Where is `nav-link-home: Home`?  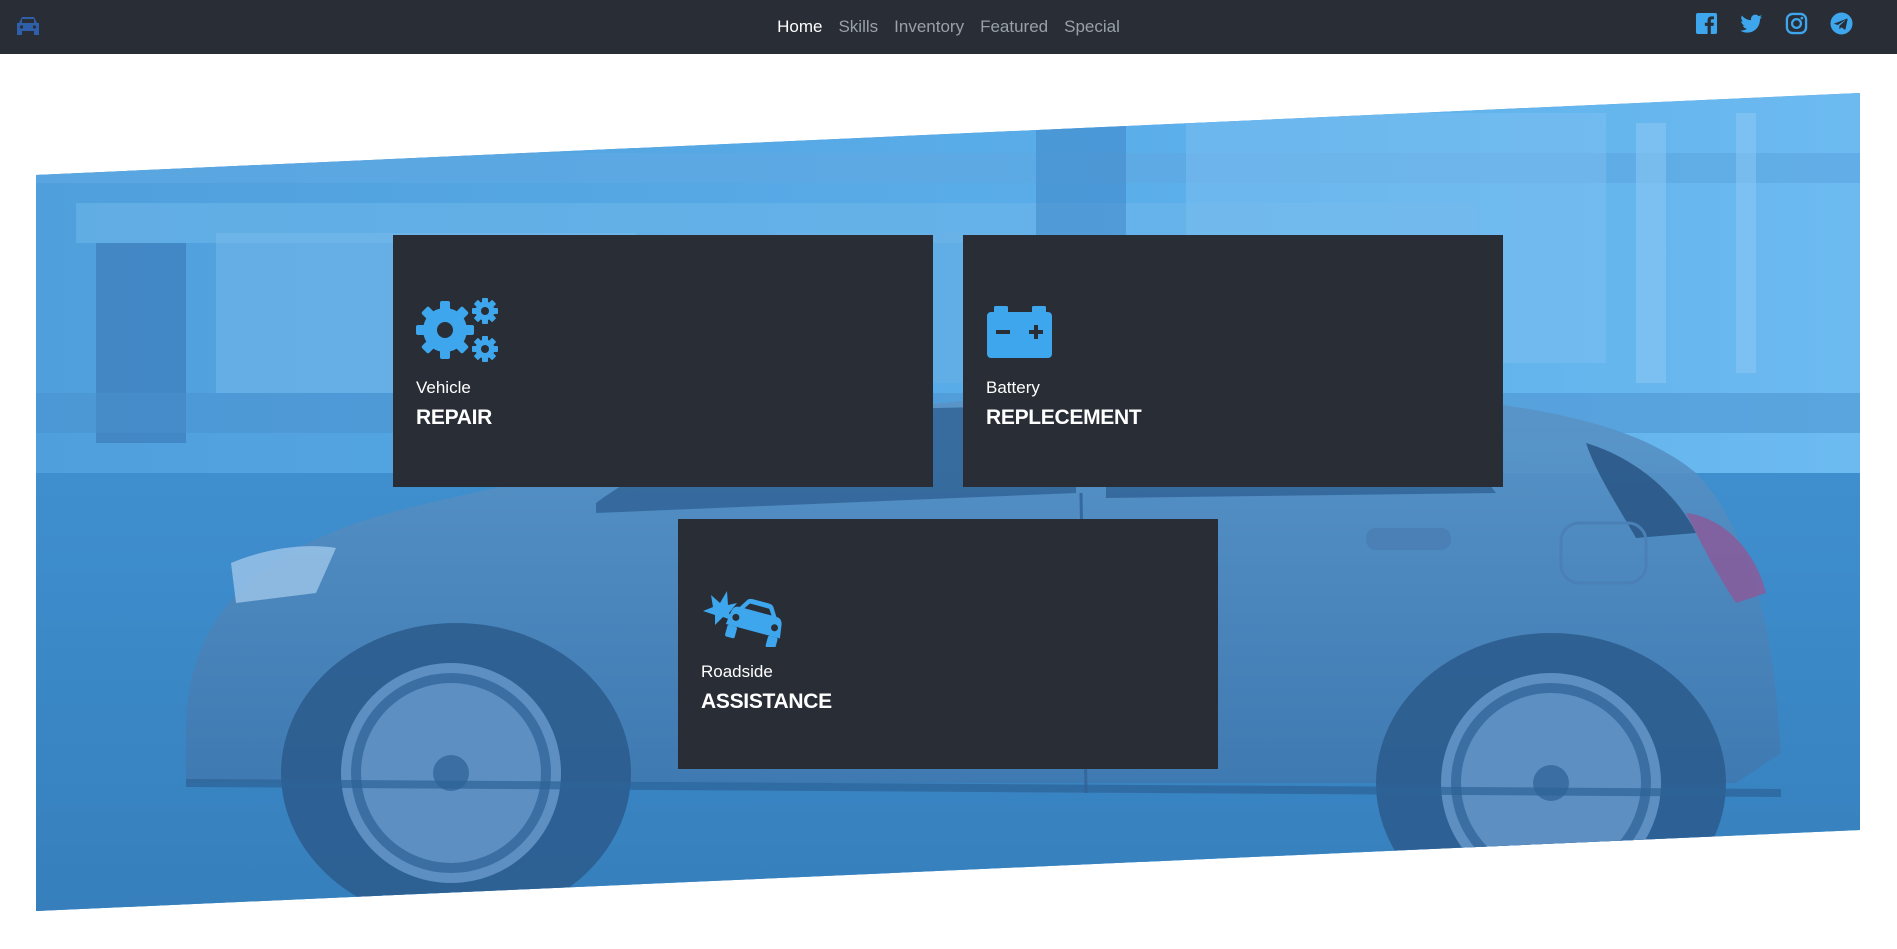 nav-link-home: Home is located at coordinates (799, 27).